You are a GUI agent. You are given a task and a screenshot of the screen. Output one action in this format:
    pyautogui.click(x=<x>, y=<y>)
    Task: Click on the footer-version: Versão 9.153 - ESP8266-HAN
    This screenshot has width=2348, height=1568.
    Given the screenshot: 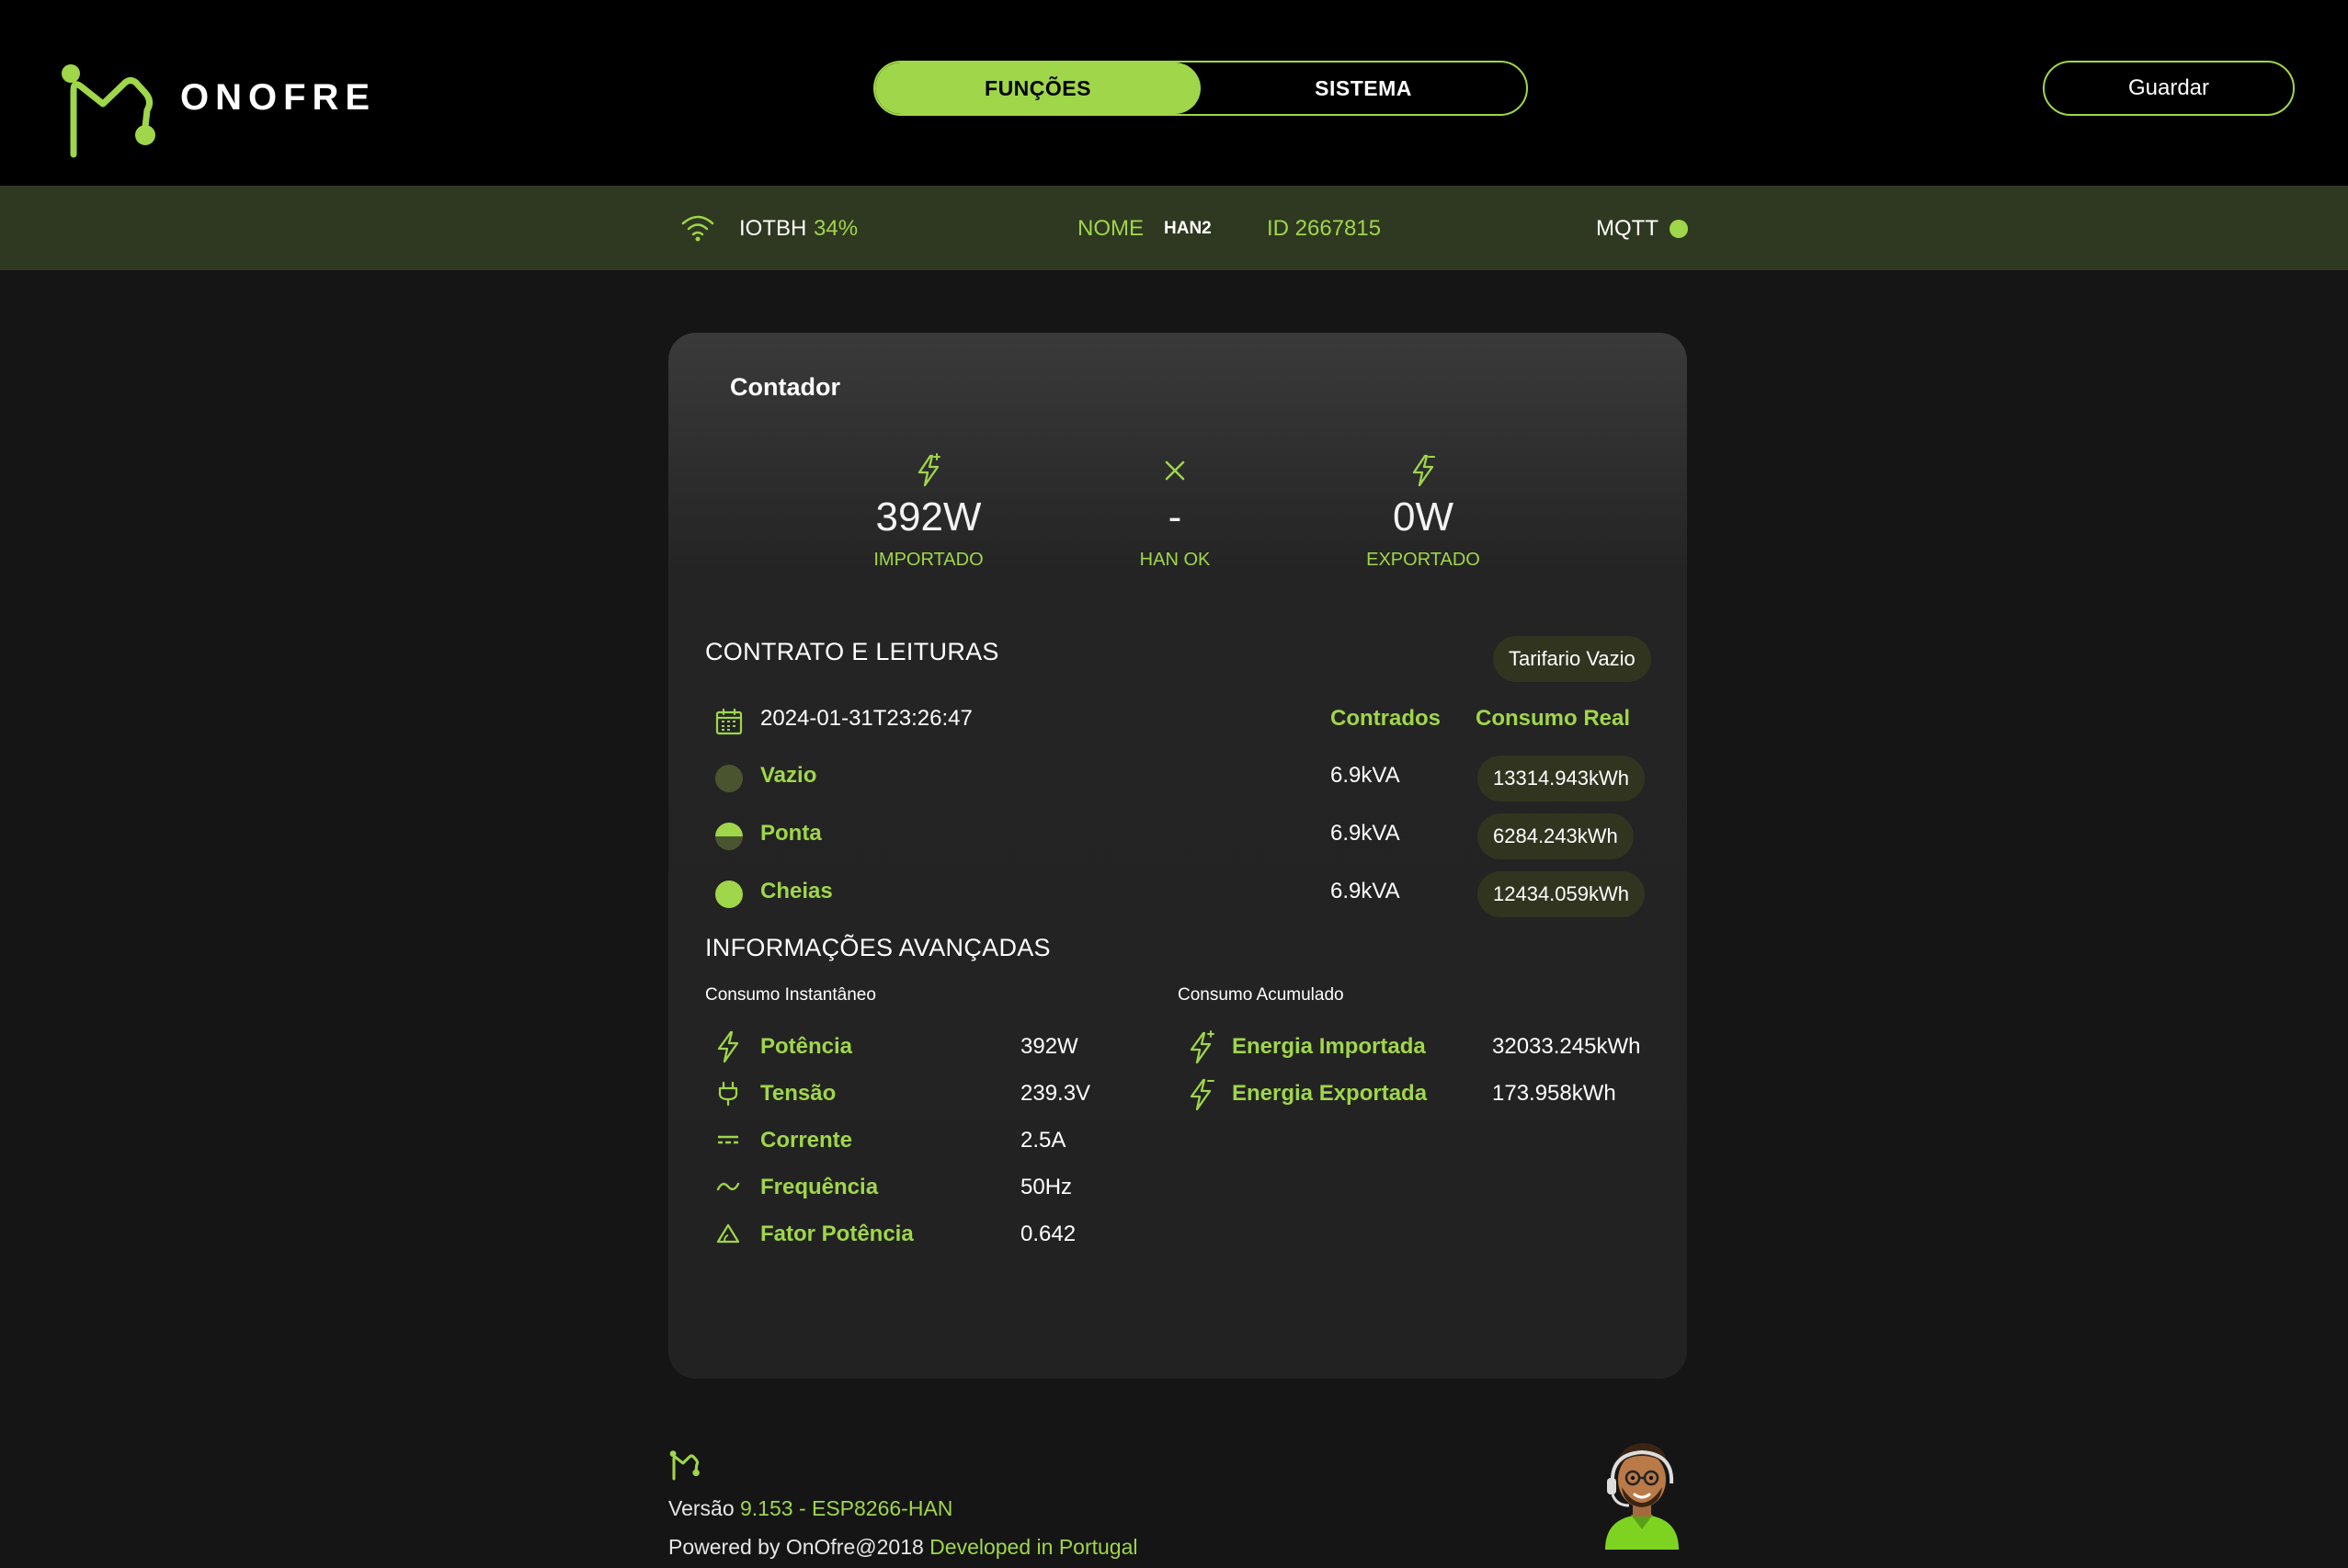 What is the action you would take?
    pyautogui.click(x=810, y=1508)
    